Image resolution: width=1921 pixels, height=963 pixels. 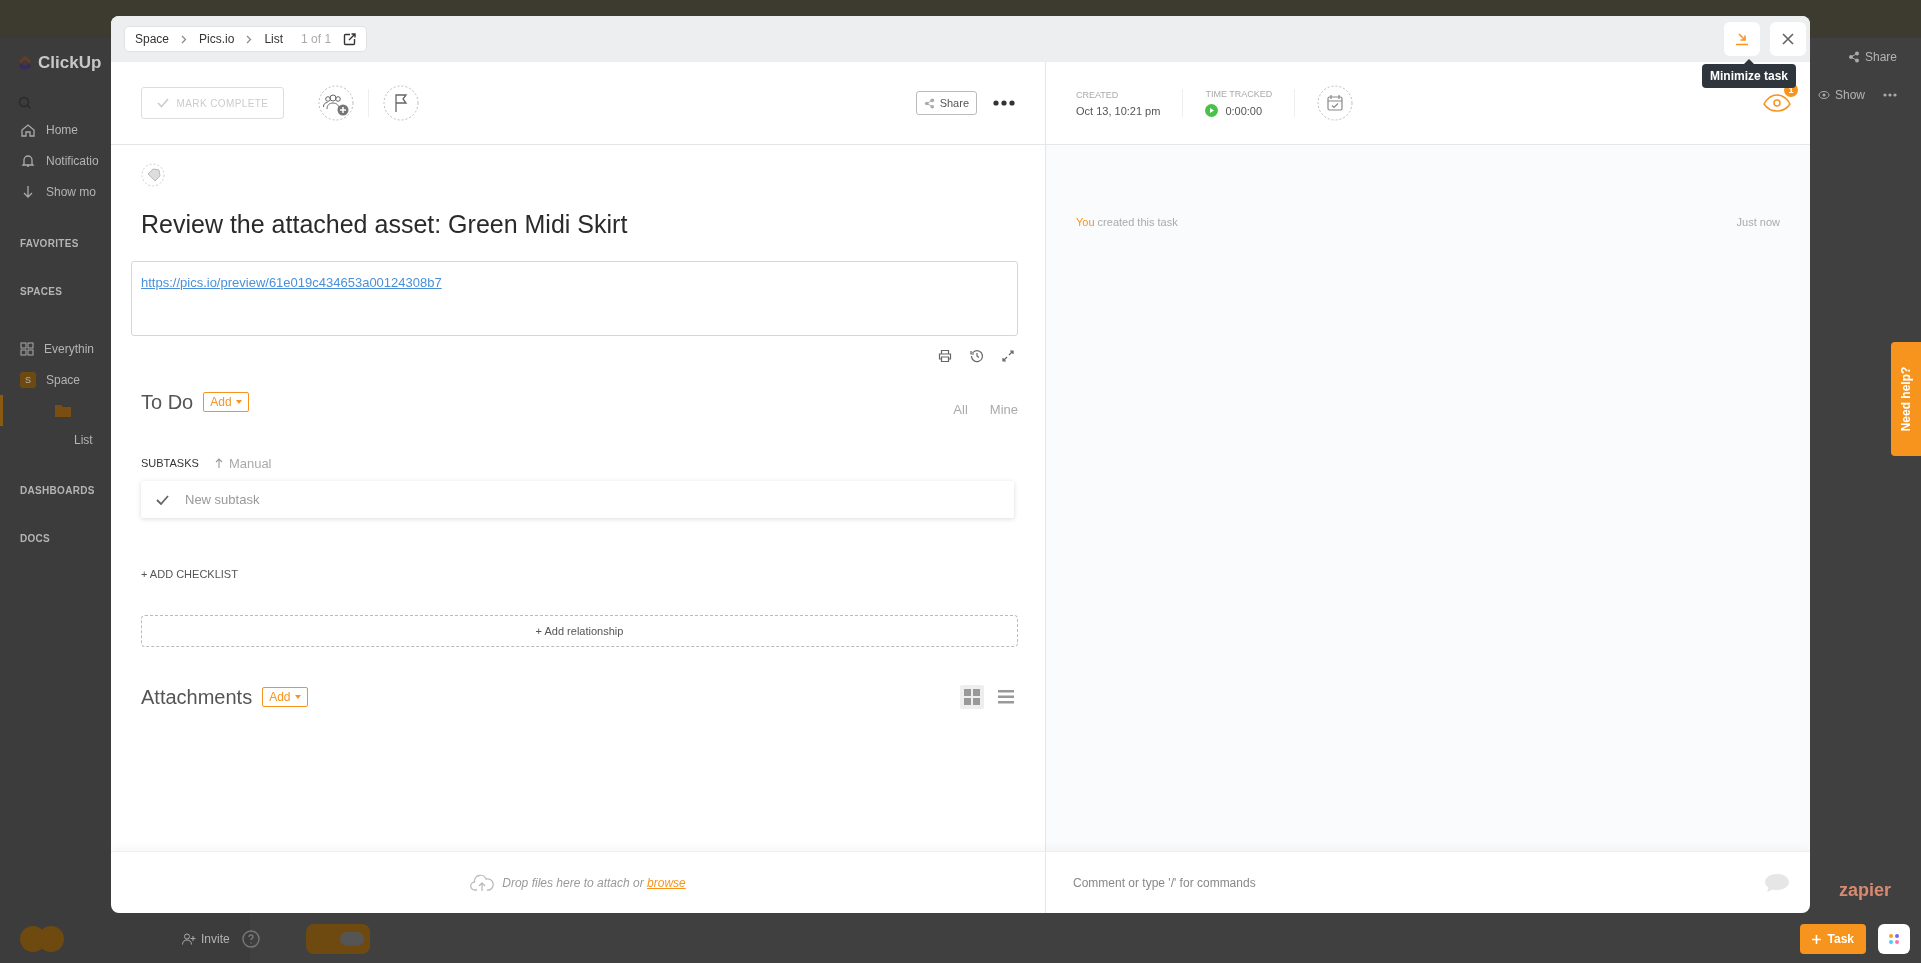 I want to click on task-position: 1 of 1, so click(x=316, y=39).